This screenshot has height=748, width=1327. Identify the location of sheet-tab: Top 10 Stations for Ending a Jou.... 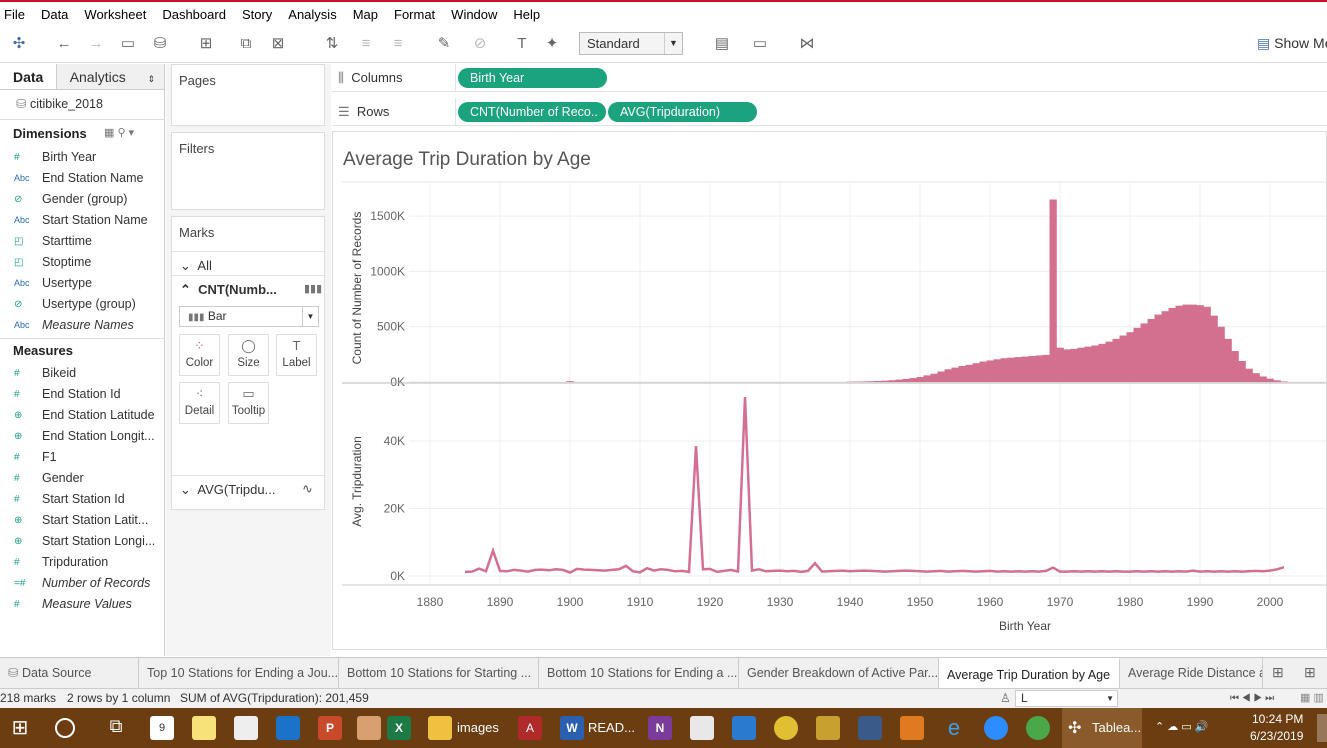
(239, 673).